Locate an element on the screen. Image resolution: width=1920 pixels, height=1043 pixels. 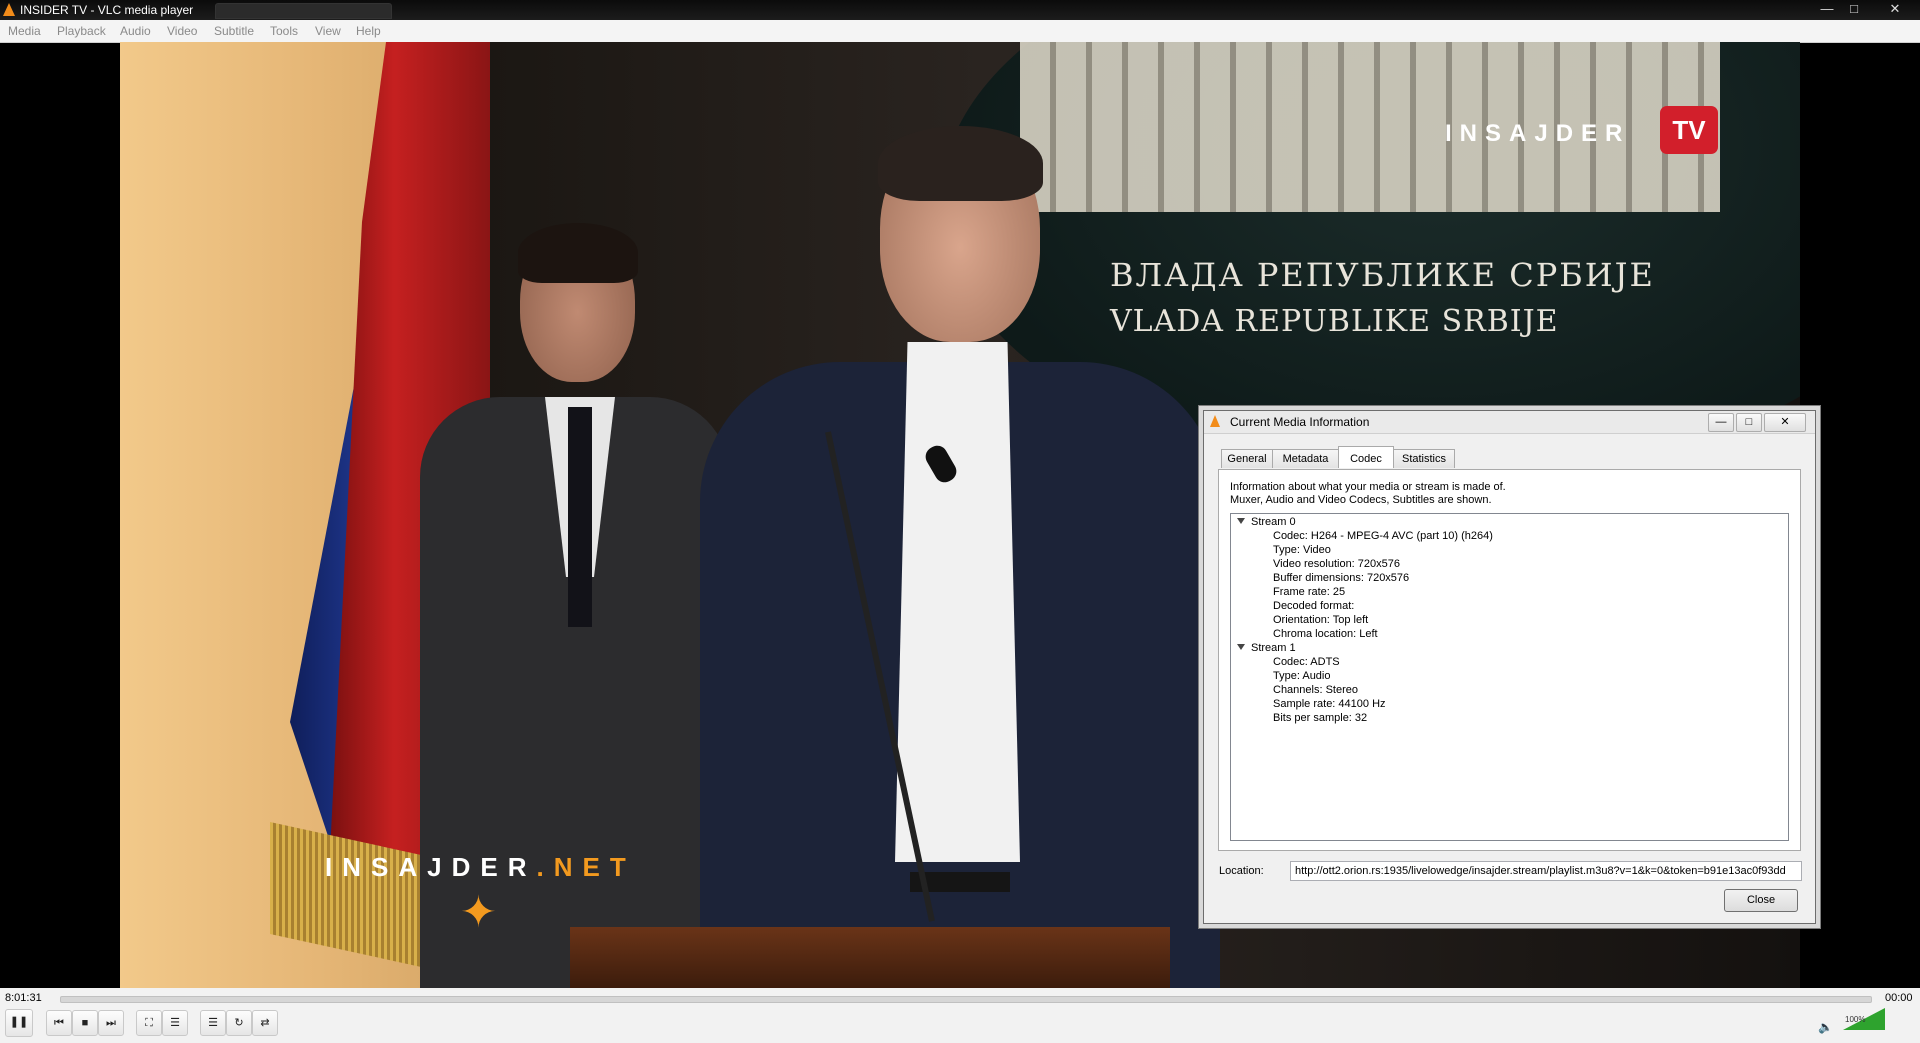
dialog-close-icon-button: ✕ is located at coordinates (1785, 422).